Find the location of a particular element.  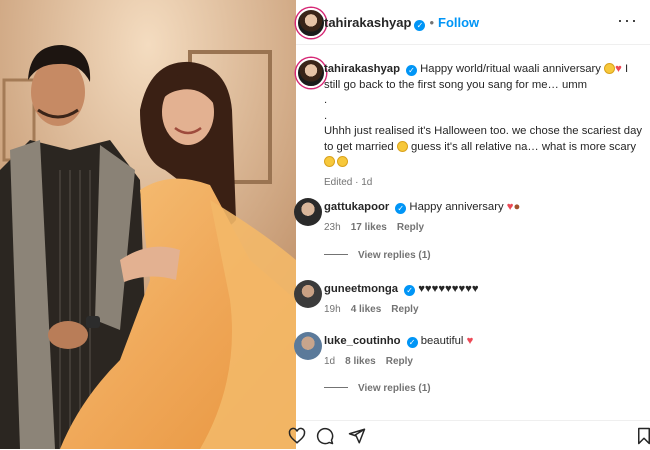

caption-username: tahirakashyap is located at coordinates (362, 69).